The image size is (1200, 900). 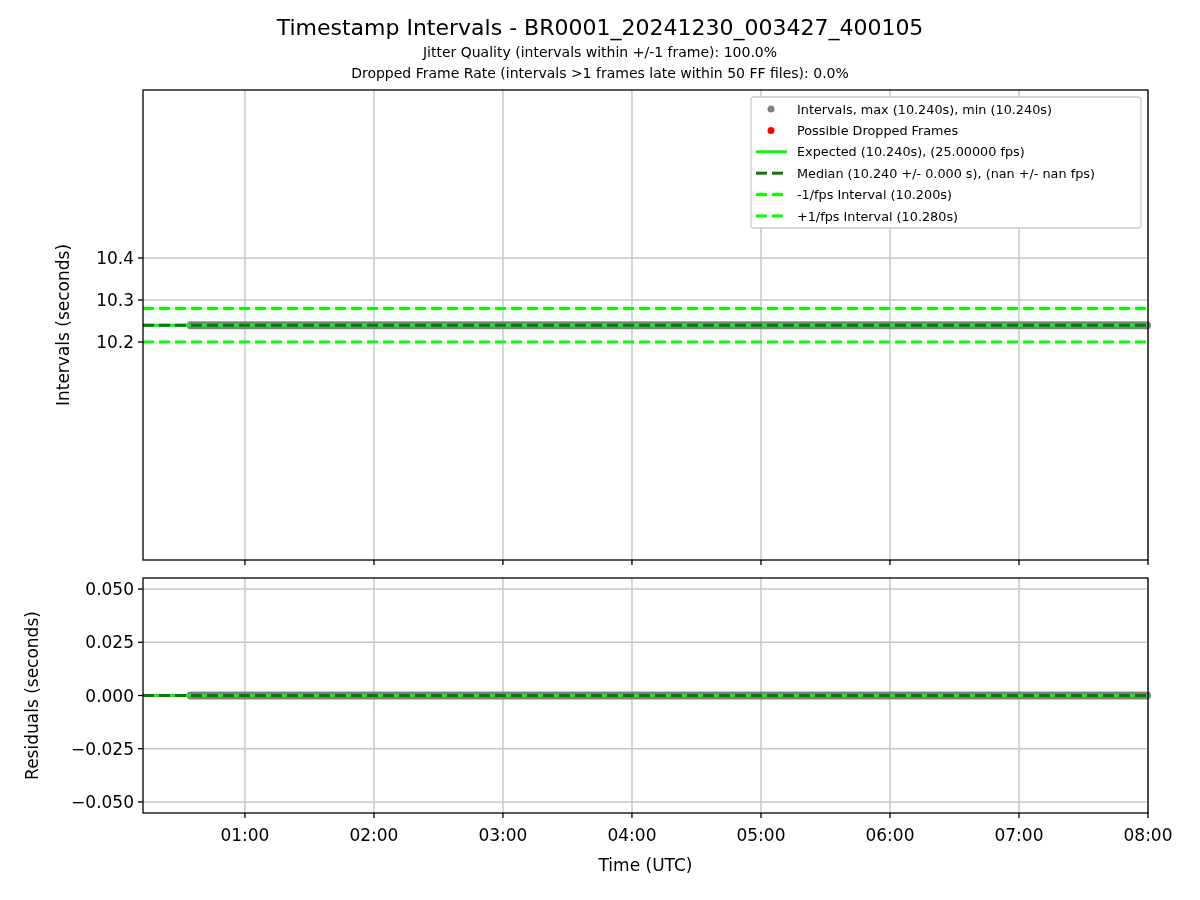 I want to click on tick-label: 10.2, so click(x=115, y=342).